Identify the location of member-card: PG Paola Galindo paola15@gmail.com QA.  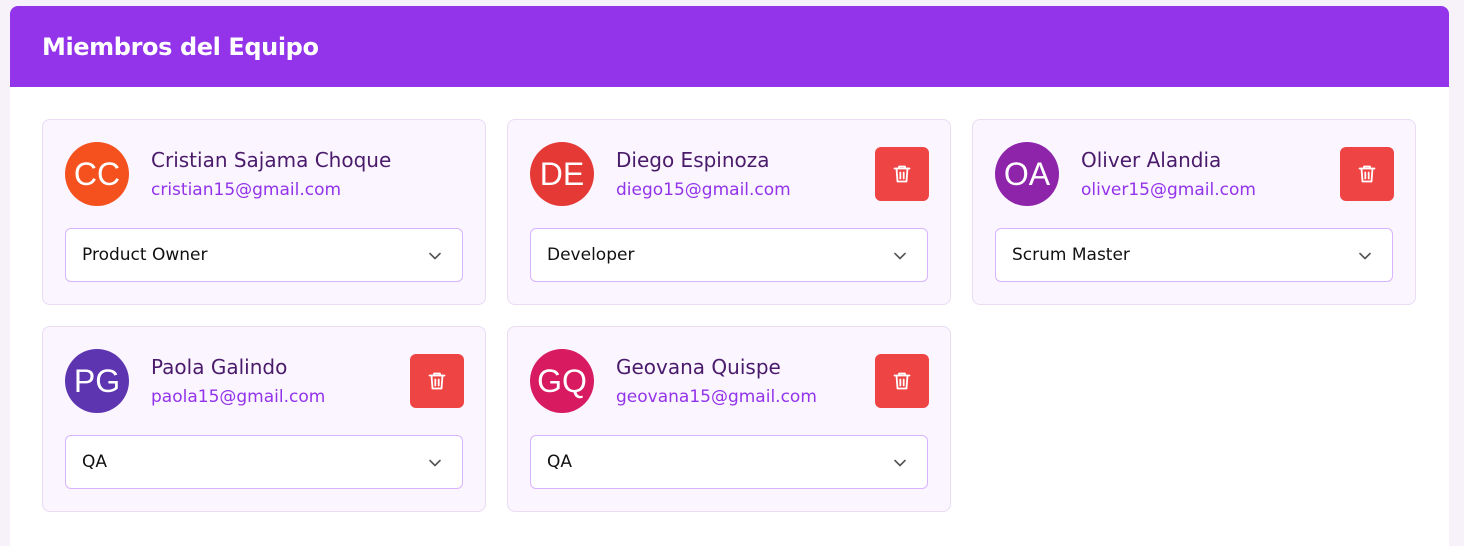
(264, 419).